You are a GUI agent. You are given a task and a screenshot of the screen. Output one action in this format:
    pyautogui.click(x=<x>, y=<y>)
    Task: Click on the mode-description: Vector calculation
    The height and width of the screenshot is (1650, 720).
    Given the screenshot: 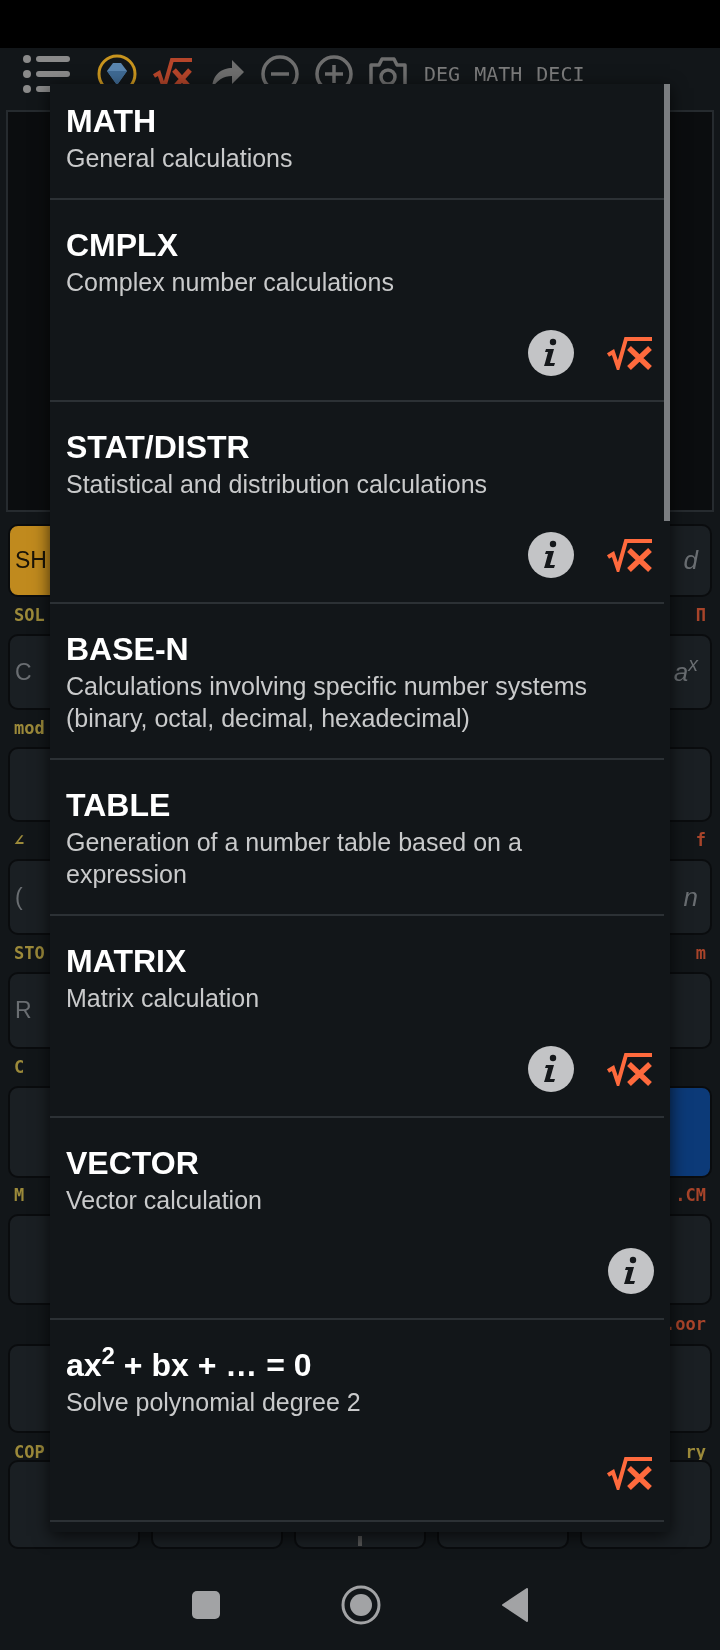 What is the action you would take?
    pyautogui.click(x=164, y=1200)
    